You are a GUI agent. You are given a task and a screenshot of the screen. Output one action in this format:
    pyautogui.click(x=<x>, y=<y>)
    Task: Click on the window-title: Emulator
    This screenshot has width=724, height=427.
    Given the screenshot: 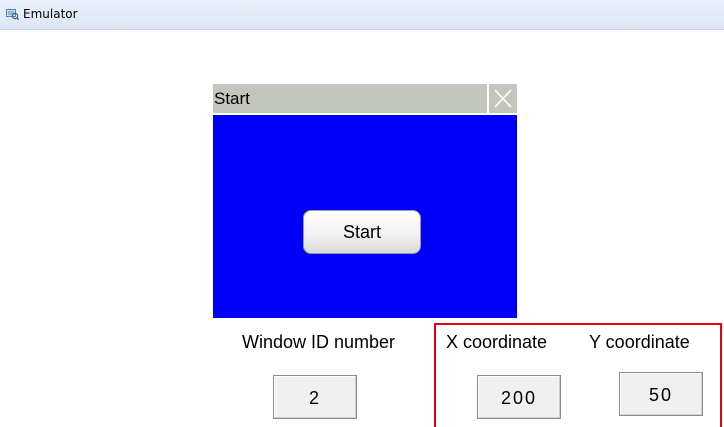 What is the action you would take?
    pyautogui.click(x=50, y=14)
    